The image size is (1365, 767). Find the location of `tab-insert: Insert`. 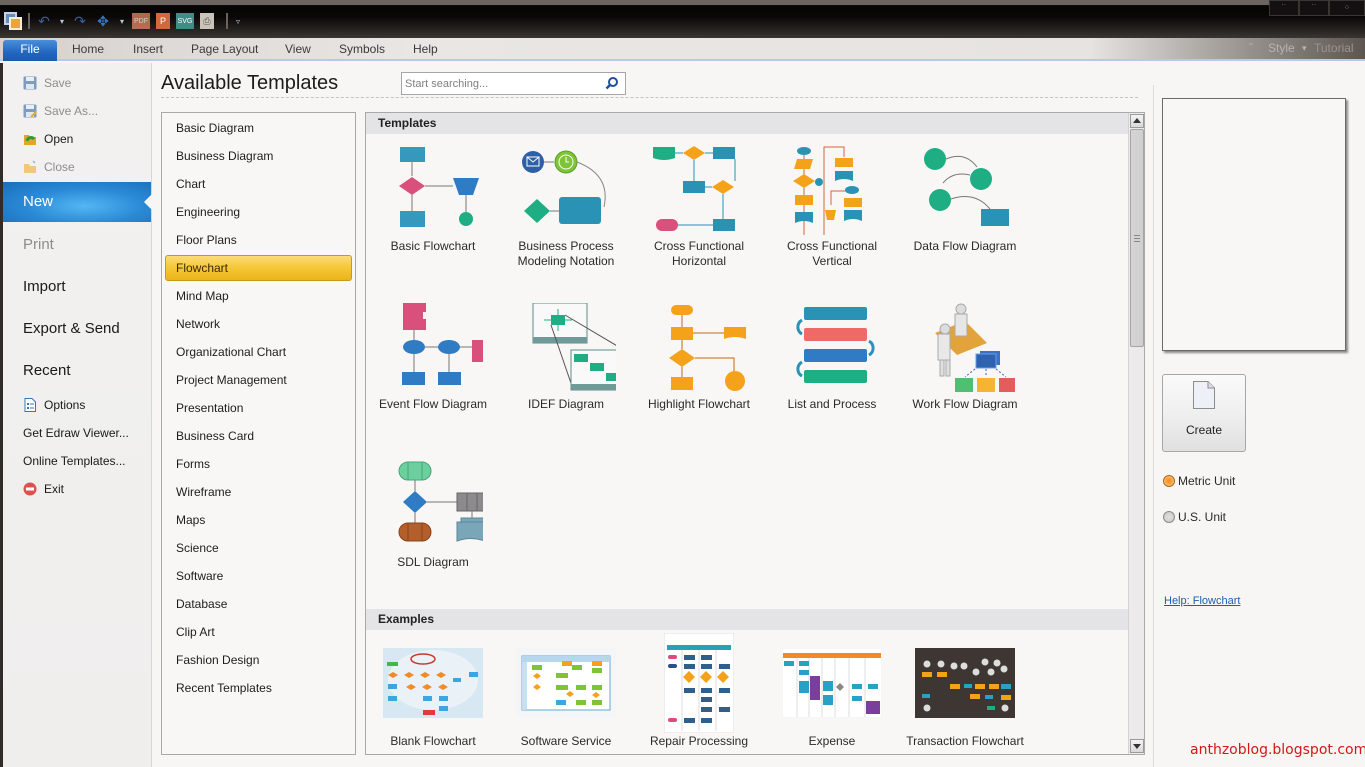

tab-insert: Insert is located at coordinates (148, 50).